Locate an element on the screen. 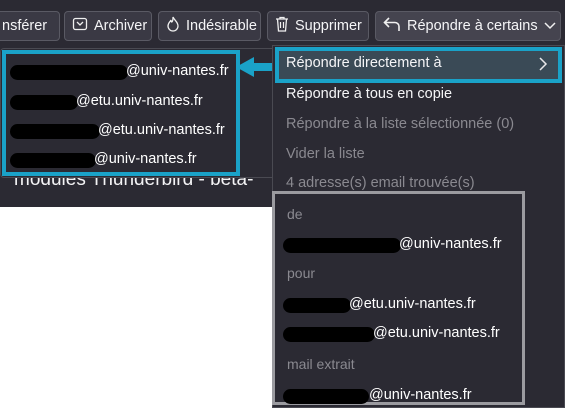 This screenshot has width=565, height=408. section-label-to: pour is located at coordinates (301, 273).